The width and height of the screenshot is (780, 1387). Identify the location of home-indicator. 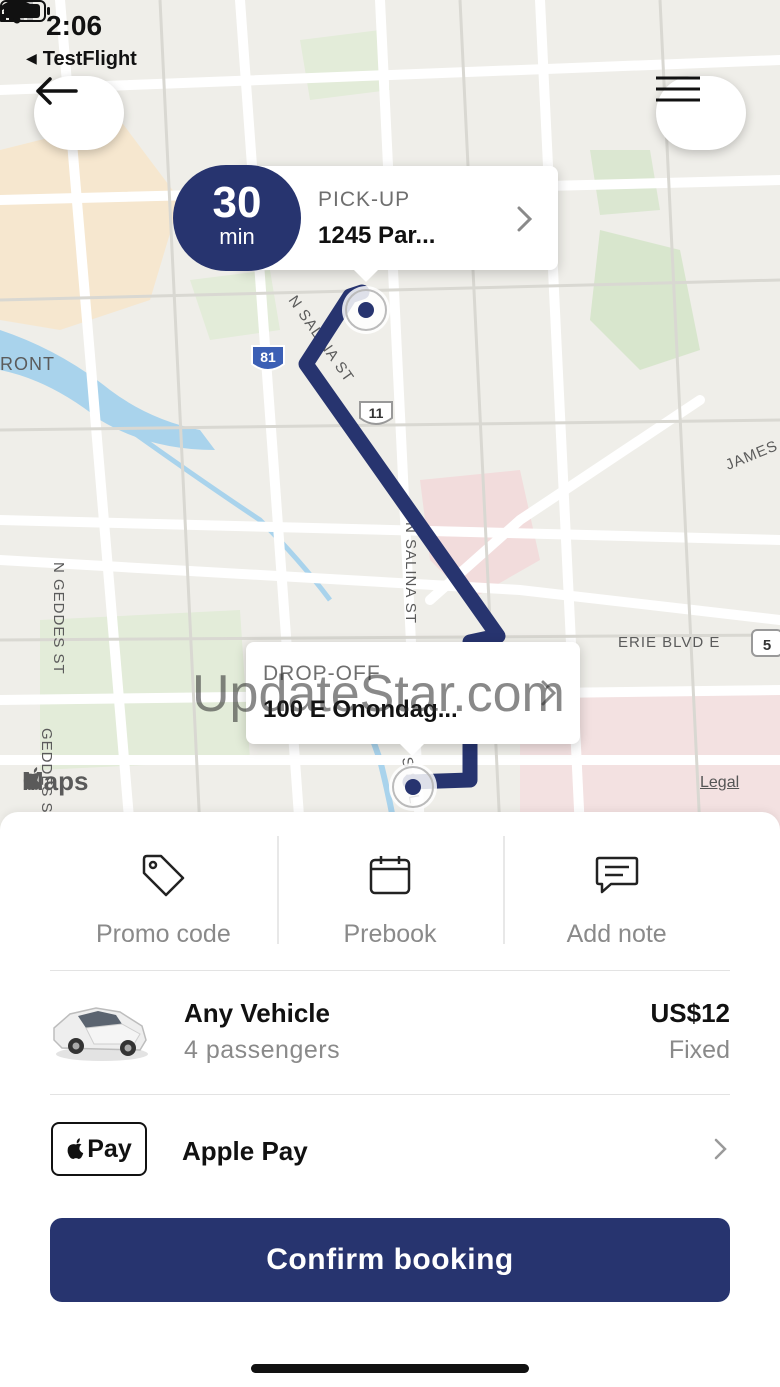
(390, 1368).